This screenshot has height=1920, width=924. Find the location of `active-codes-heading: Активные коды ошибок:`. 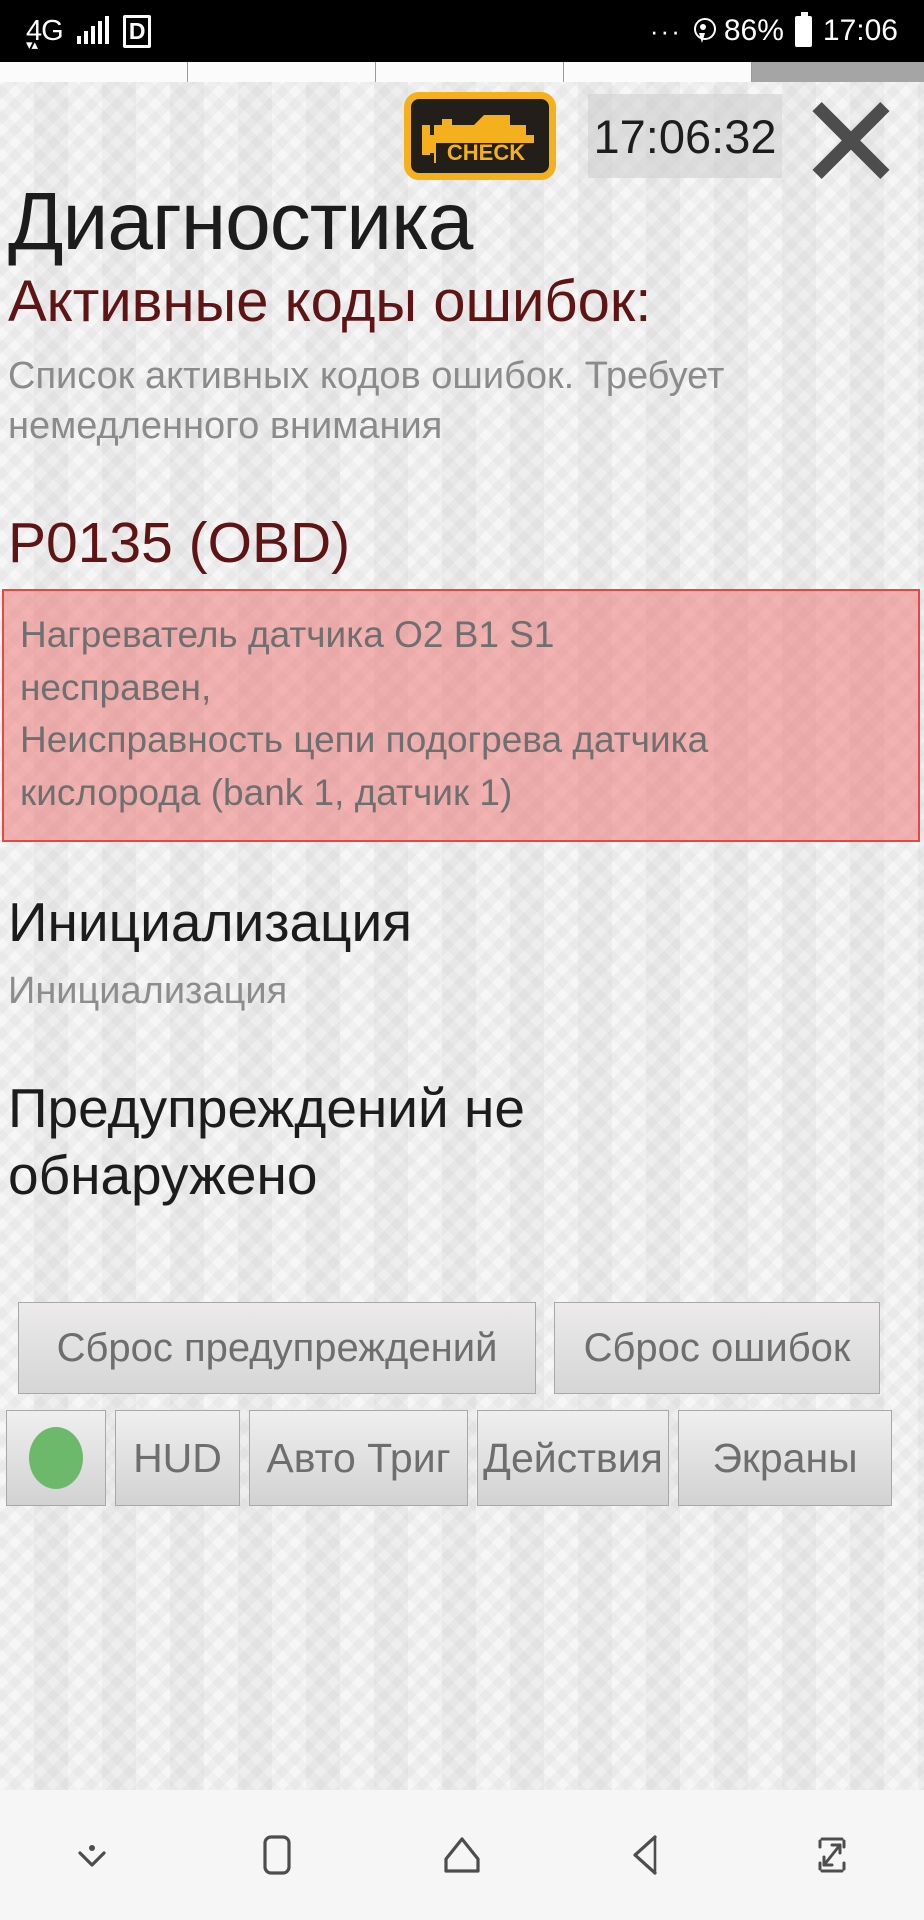

active-codes-heading: Активные коды ошибок: is located at coordinates (330, 301).